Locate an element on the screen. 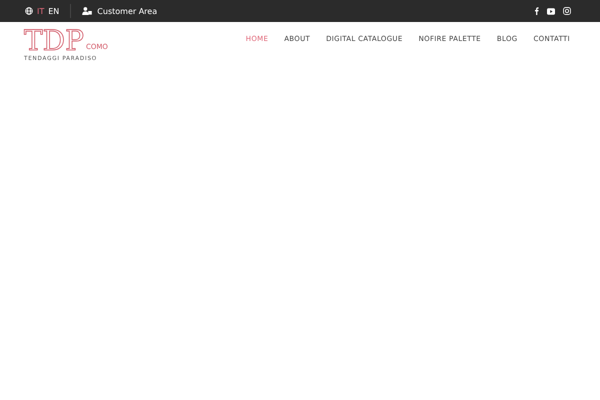 The height and width of the screenshot is (400, 600). facebook-icon is located at coordinates (536, 11).